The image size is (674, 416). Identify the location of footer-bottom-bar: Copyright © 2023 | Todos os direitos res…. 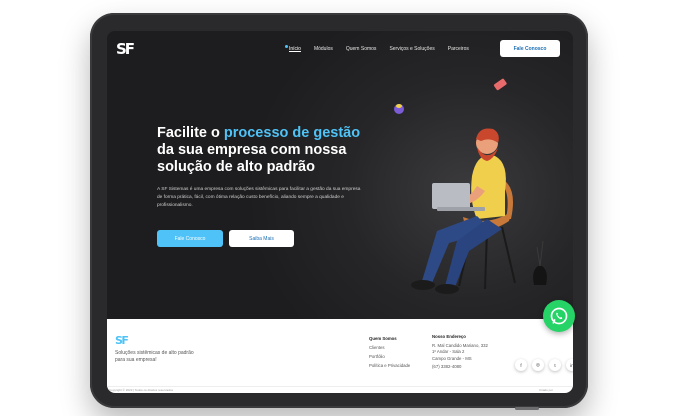
(340, 389).